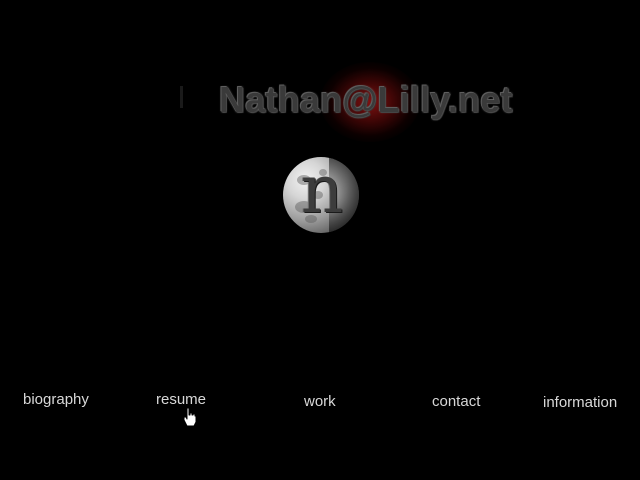  Describe the element at coordinates (580, 403) in the screenshot. I see `nav-link-information: information` at that location.